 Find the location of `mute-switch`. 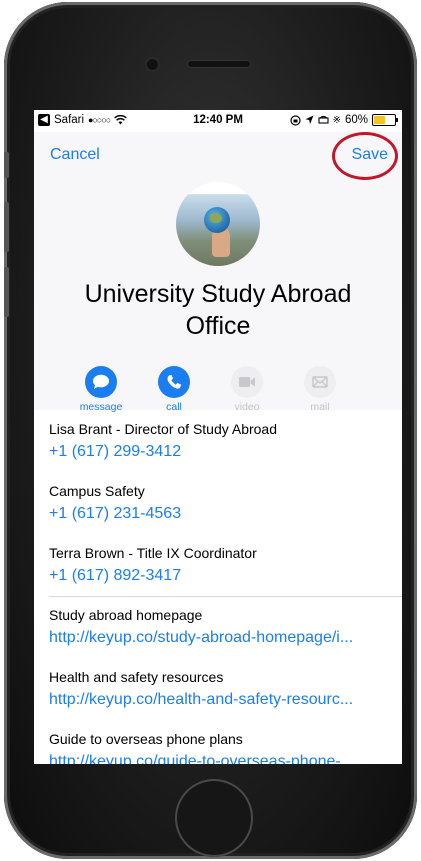

mute-switch is located at coordinates (6, 165).